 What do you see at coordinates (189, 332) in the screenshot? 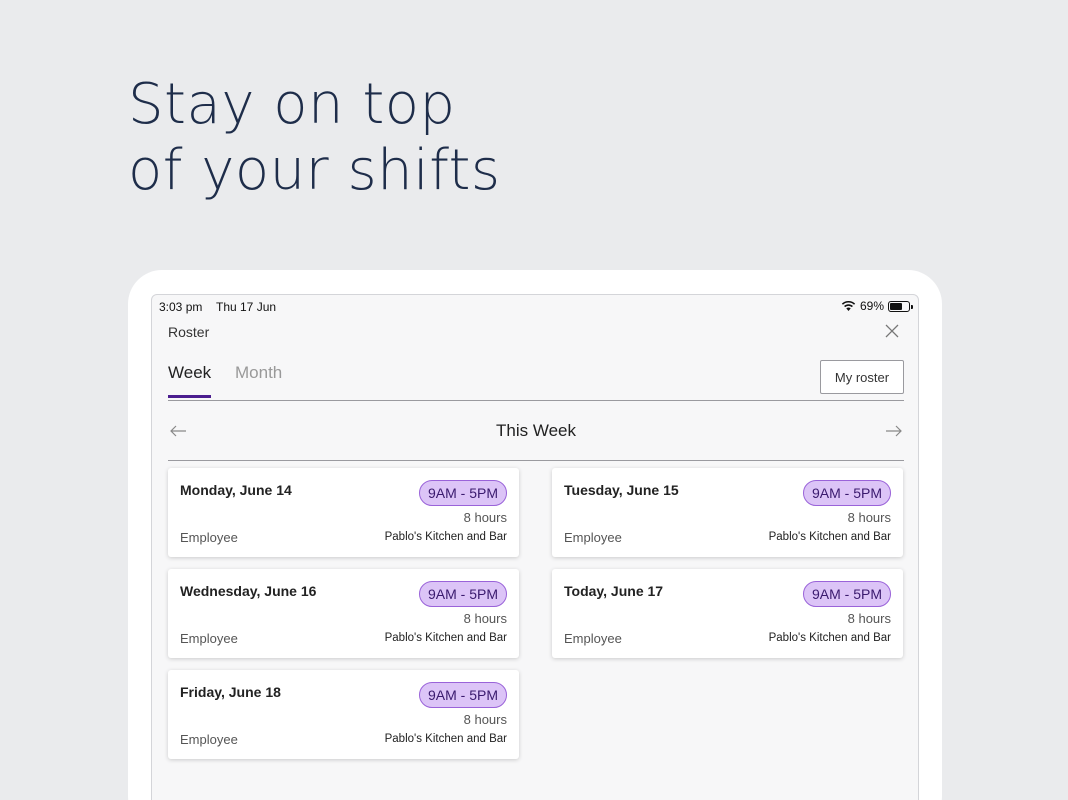
I see `page-title: Roster` at bounding box center [189, 332].